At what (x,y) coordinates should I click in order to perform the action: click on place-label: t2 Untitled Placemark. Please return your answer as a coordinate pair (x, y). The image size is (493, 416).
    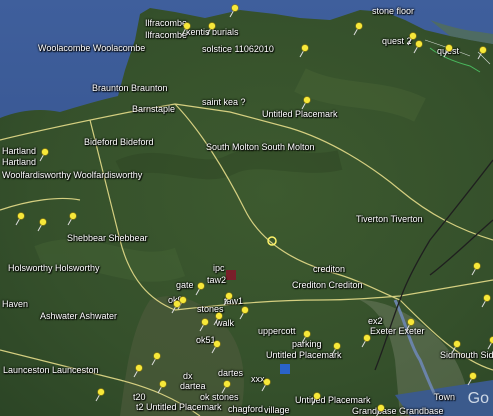
    Looking at the image, I should click on (179, 407).